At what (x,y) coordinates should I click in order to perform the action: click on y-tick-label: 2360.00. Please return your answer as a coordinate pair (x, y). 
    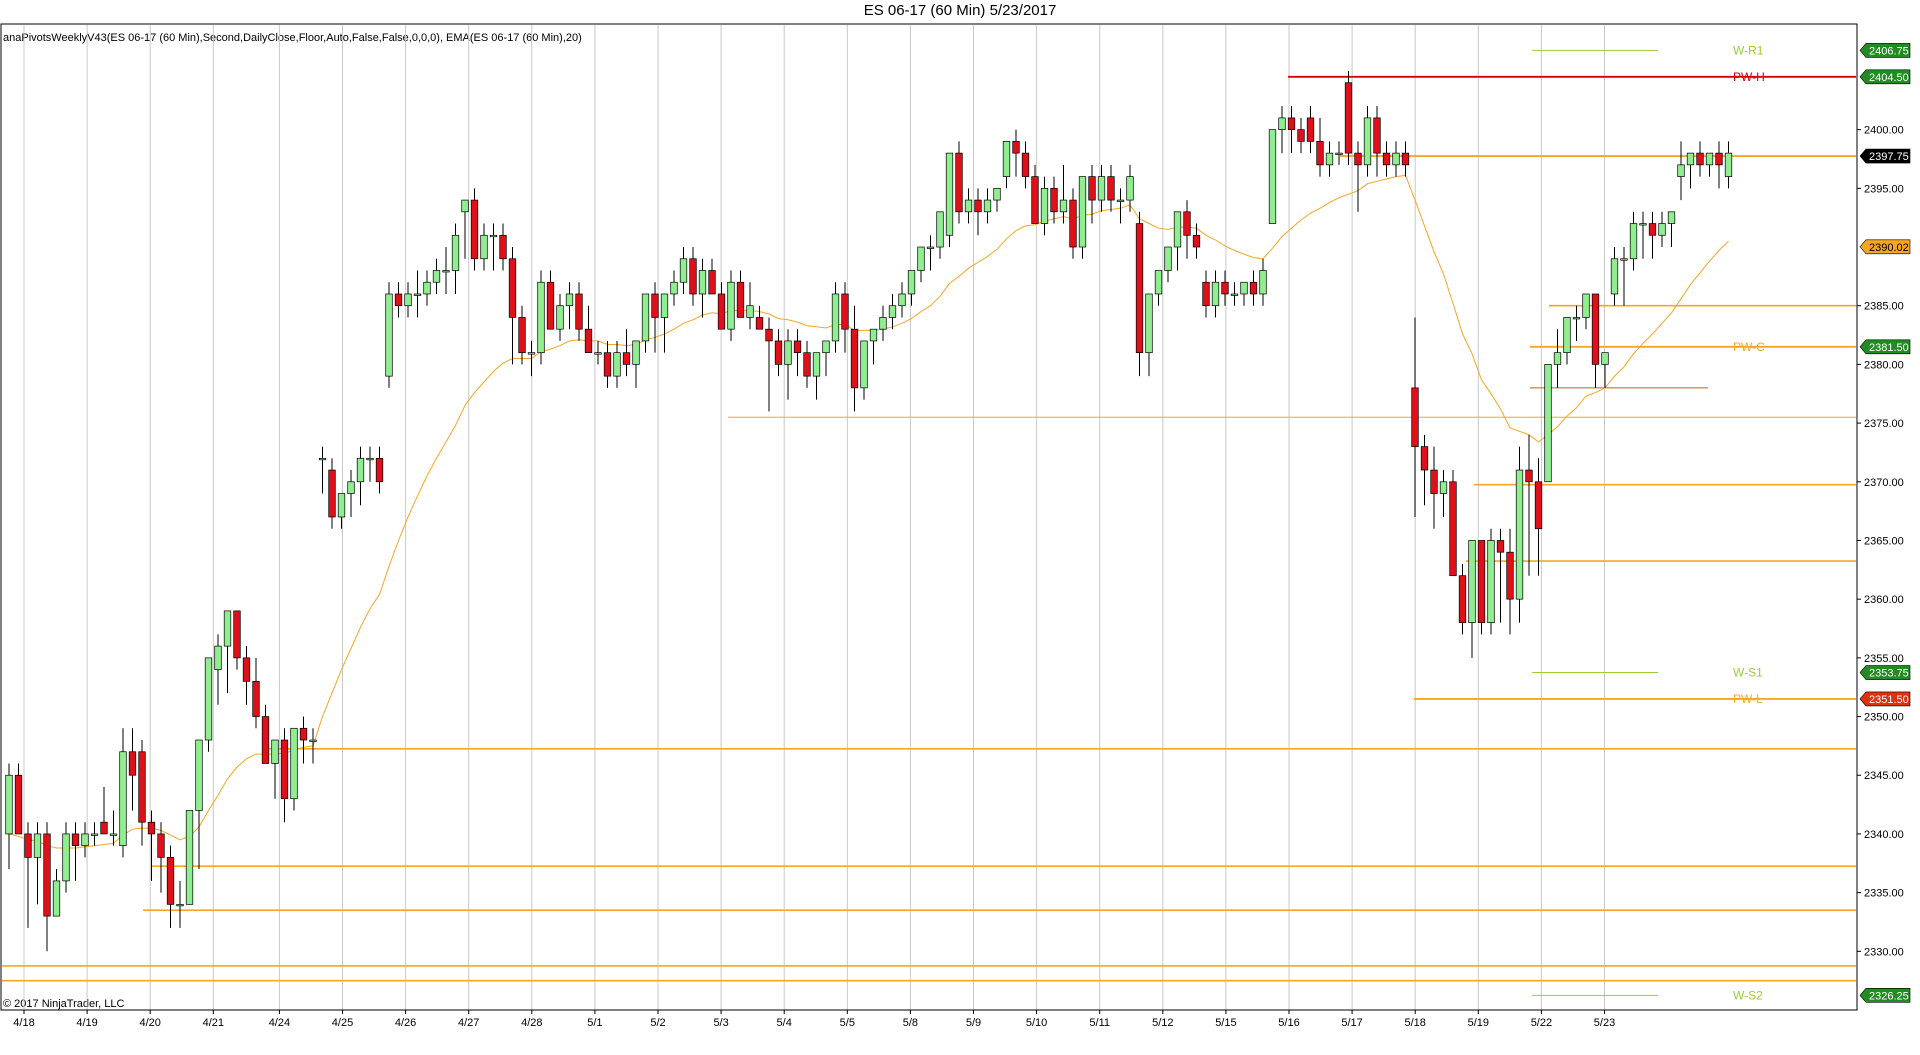
    Looking at the image, I should click on (1884, 600).